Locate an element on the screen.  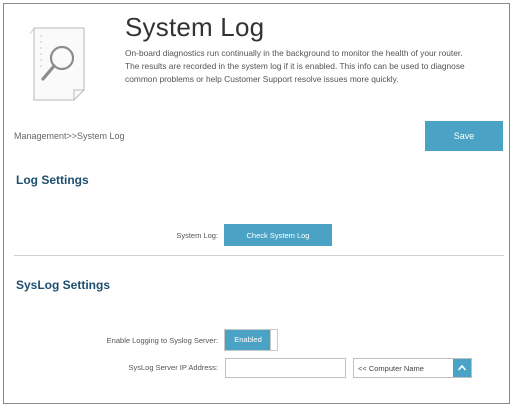
page-title: System Log is located at coordinates (195, 27).